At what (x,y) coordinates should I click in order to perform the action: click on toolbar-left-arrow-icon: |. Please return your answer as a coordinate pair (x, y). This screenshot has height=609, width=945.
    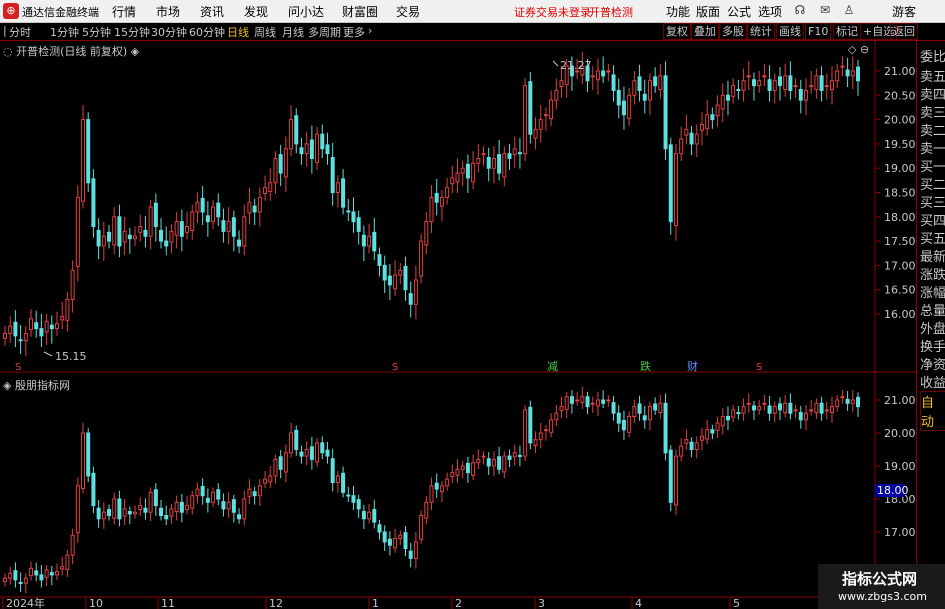
    Looking at the image, I should click on (5, 30).